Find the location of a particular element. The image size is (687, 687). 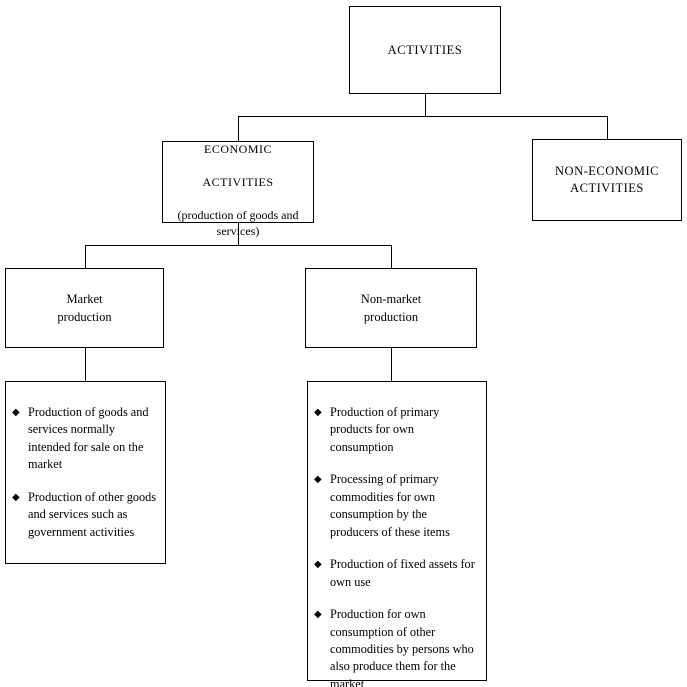

connector-root-stem is located at coordinates (425, 105).